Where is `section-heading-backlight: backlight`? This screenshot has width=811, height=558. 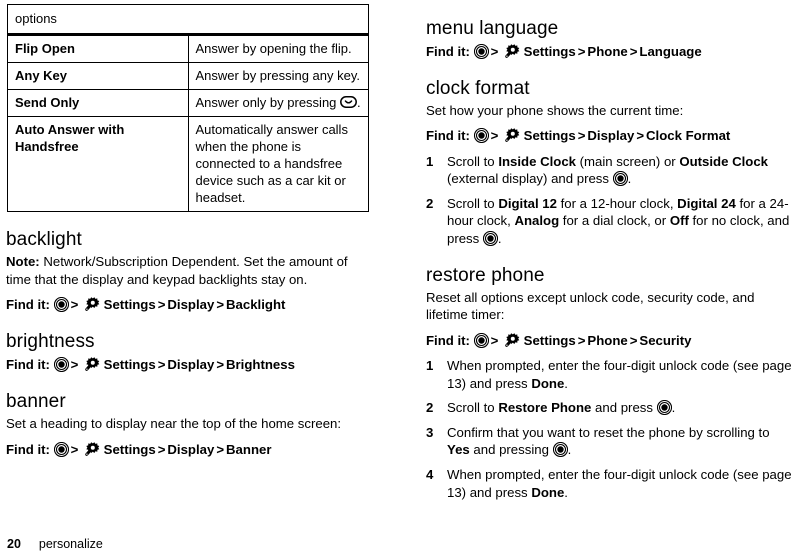
section-heading-backlight: backlight is located at coordinates (44, 240).